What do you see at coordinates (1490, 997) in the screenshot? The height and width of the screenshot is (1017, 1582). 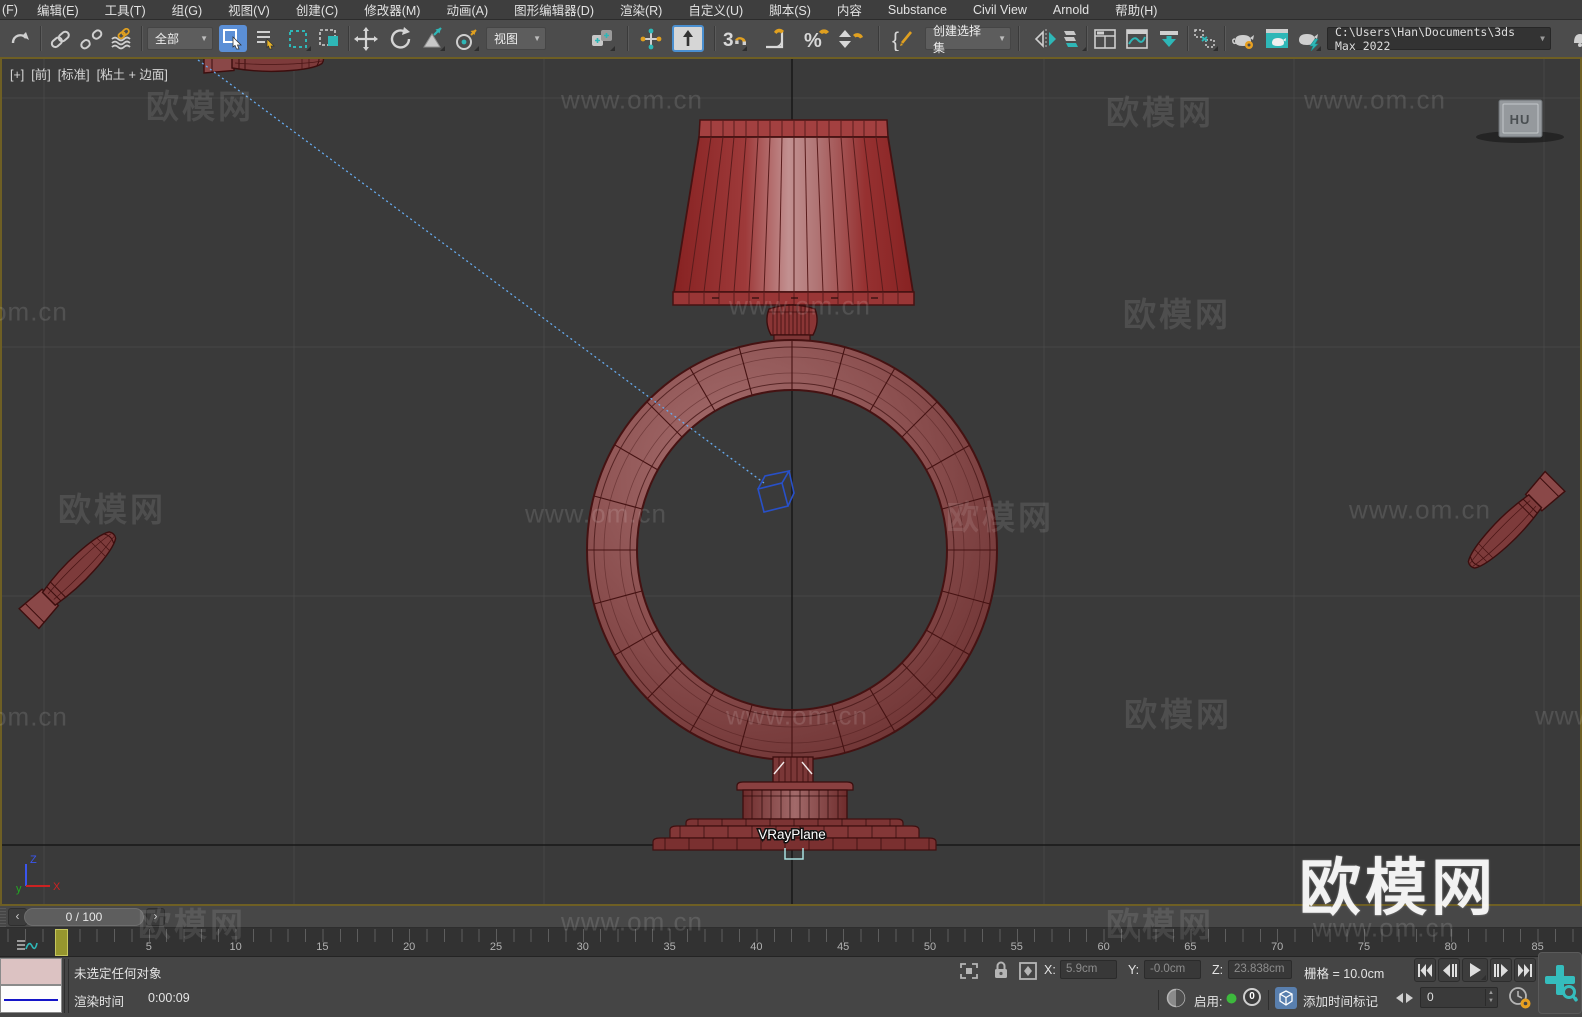 I see `spinner-arrows: ▲ ▼` at bounding box center [1490, 997].